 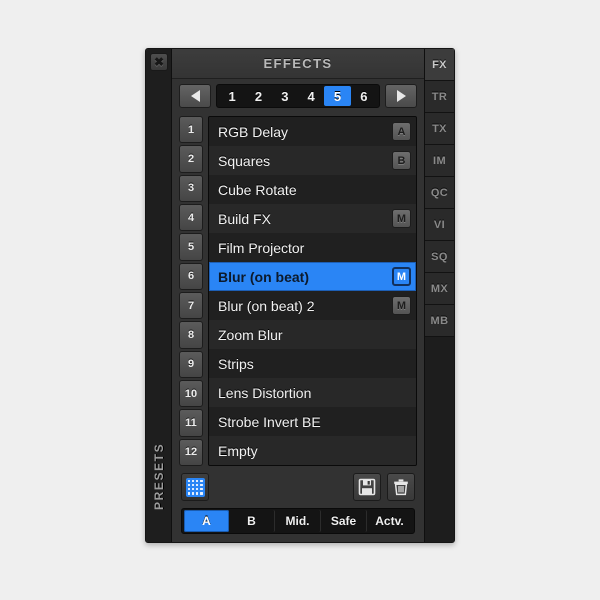 I want to click on slot-number-11: 11, so click(x=191, y=423).